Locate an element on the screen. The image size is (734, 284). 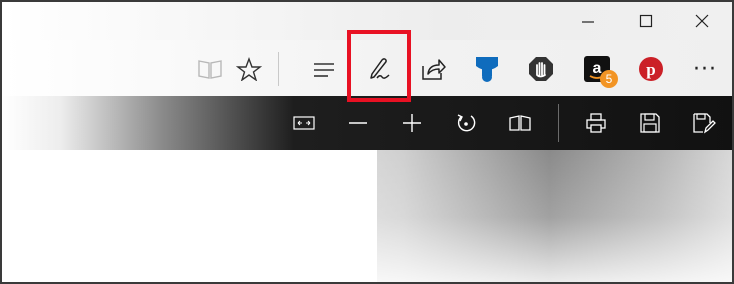
reading-view-button is located at coordinates (210, 69).